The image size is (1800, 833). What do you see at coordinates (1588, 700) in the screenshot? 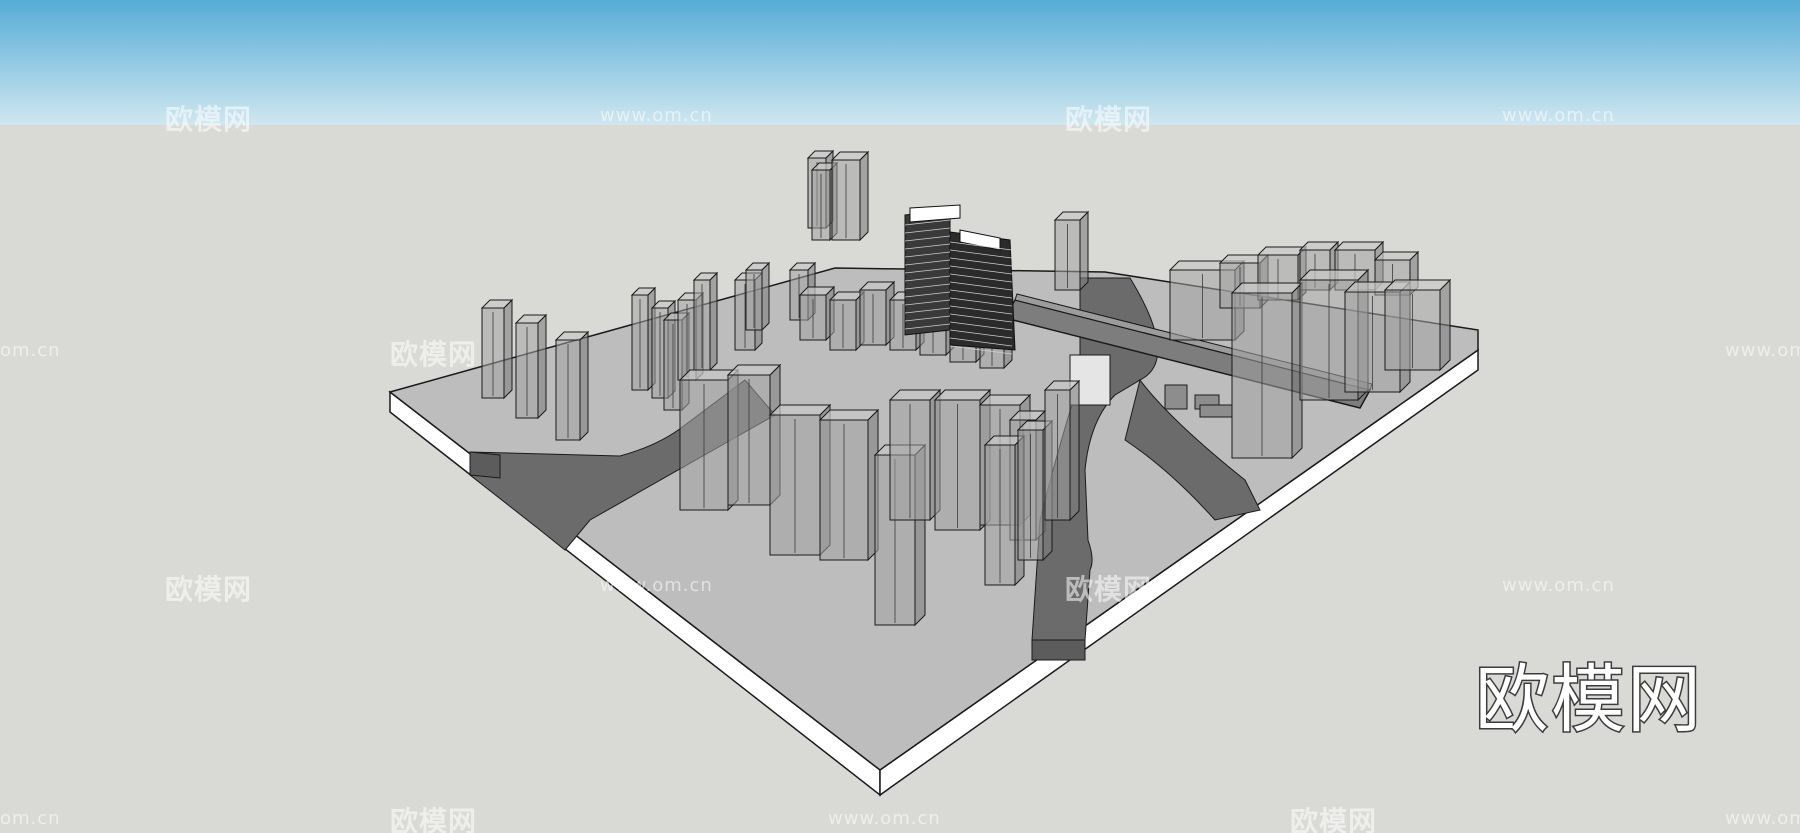
I see `brand-logo: 欧模网` at bounding box center [1588, 700].